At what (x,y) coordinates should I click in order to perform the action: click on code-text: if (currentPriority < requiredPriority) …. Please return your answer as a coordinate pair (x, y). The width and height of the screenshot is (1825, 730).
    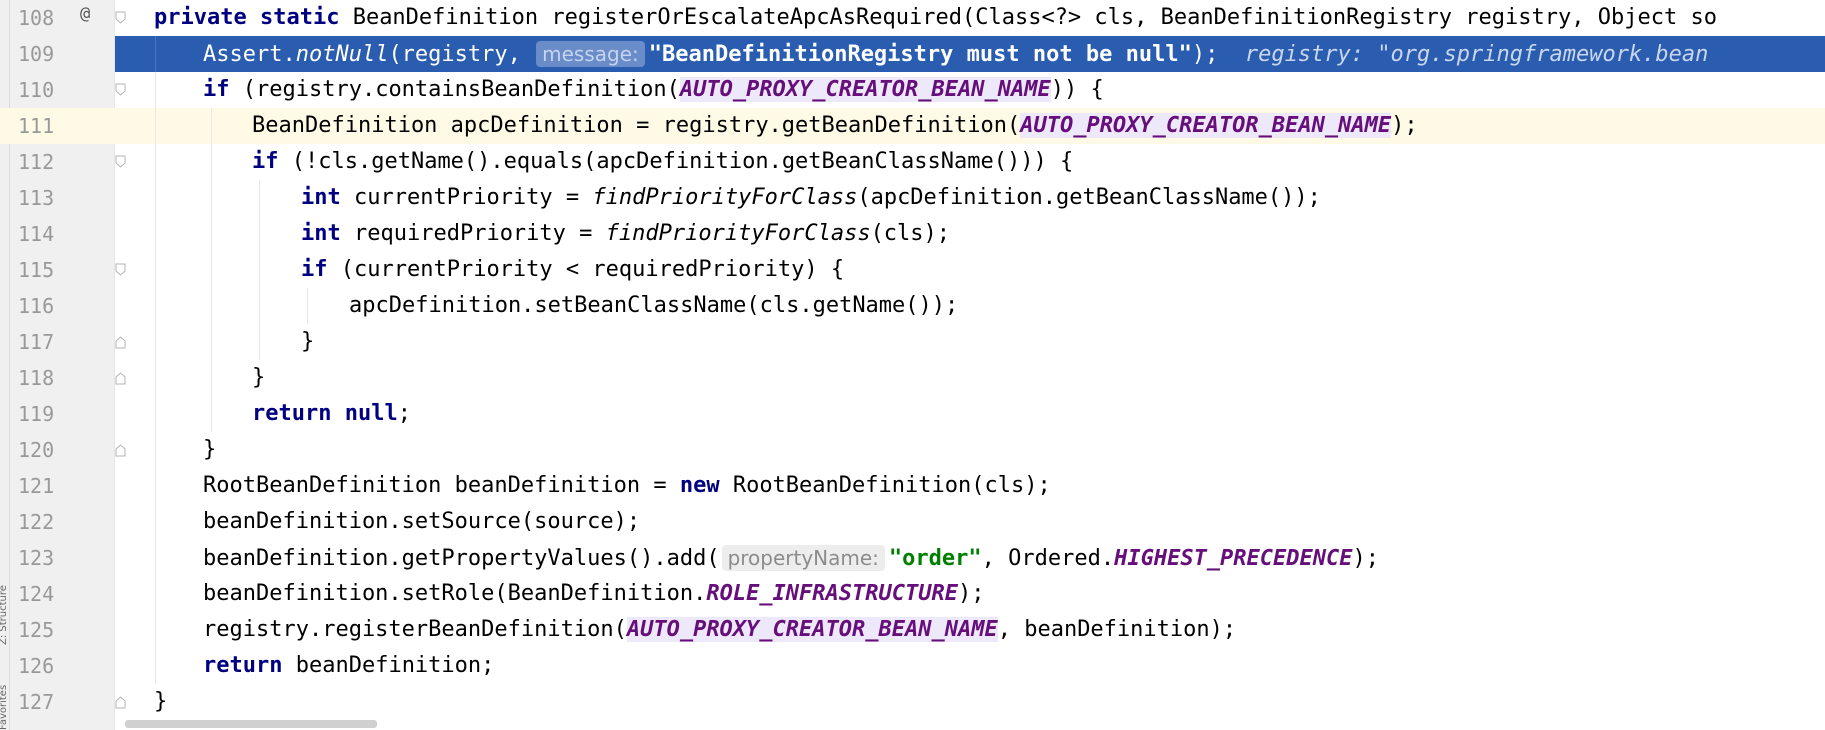
    Looking at the image, I should click on (572, 270).